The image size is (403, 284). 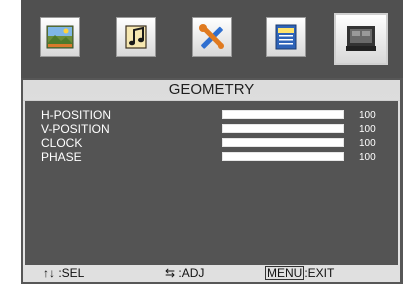 I want to click on setting-v-position: V-POSITION 100, so click(x=211, y=129).